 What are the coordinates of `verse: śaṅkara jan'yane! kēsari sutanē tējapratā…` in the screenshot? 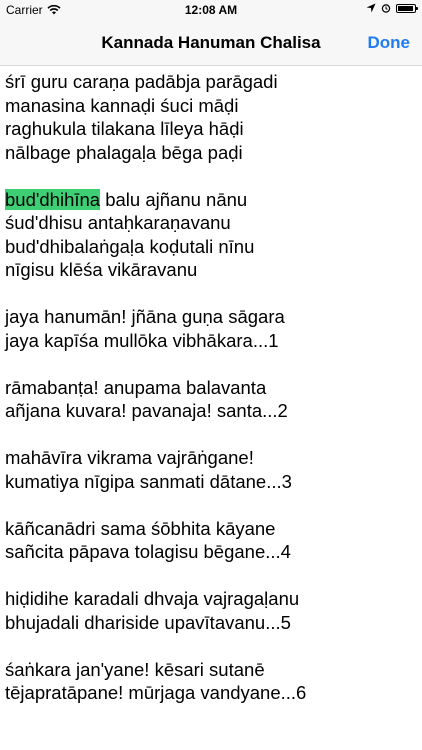 It's located at (211, 681).